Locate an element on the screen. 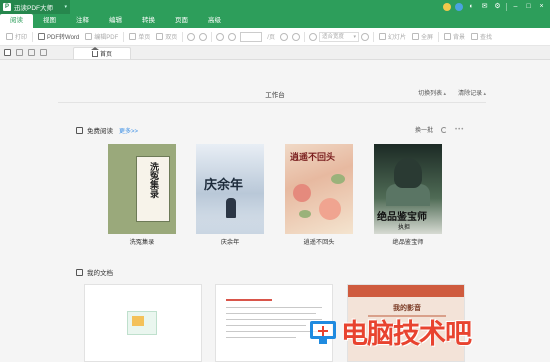 Image resolution: width=550 pixels, height=362 pixels. my-docs-title: 我的文档 is located at coordinates (100, 273).